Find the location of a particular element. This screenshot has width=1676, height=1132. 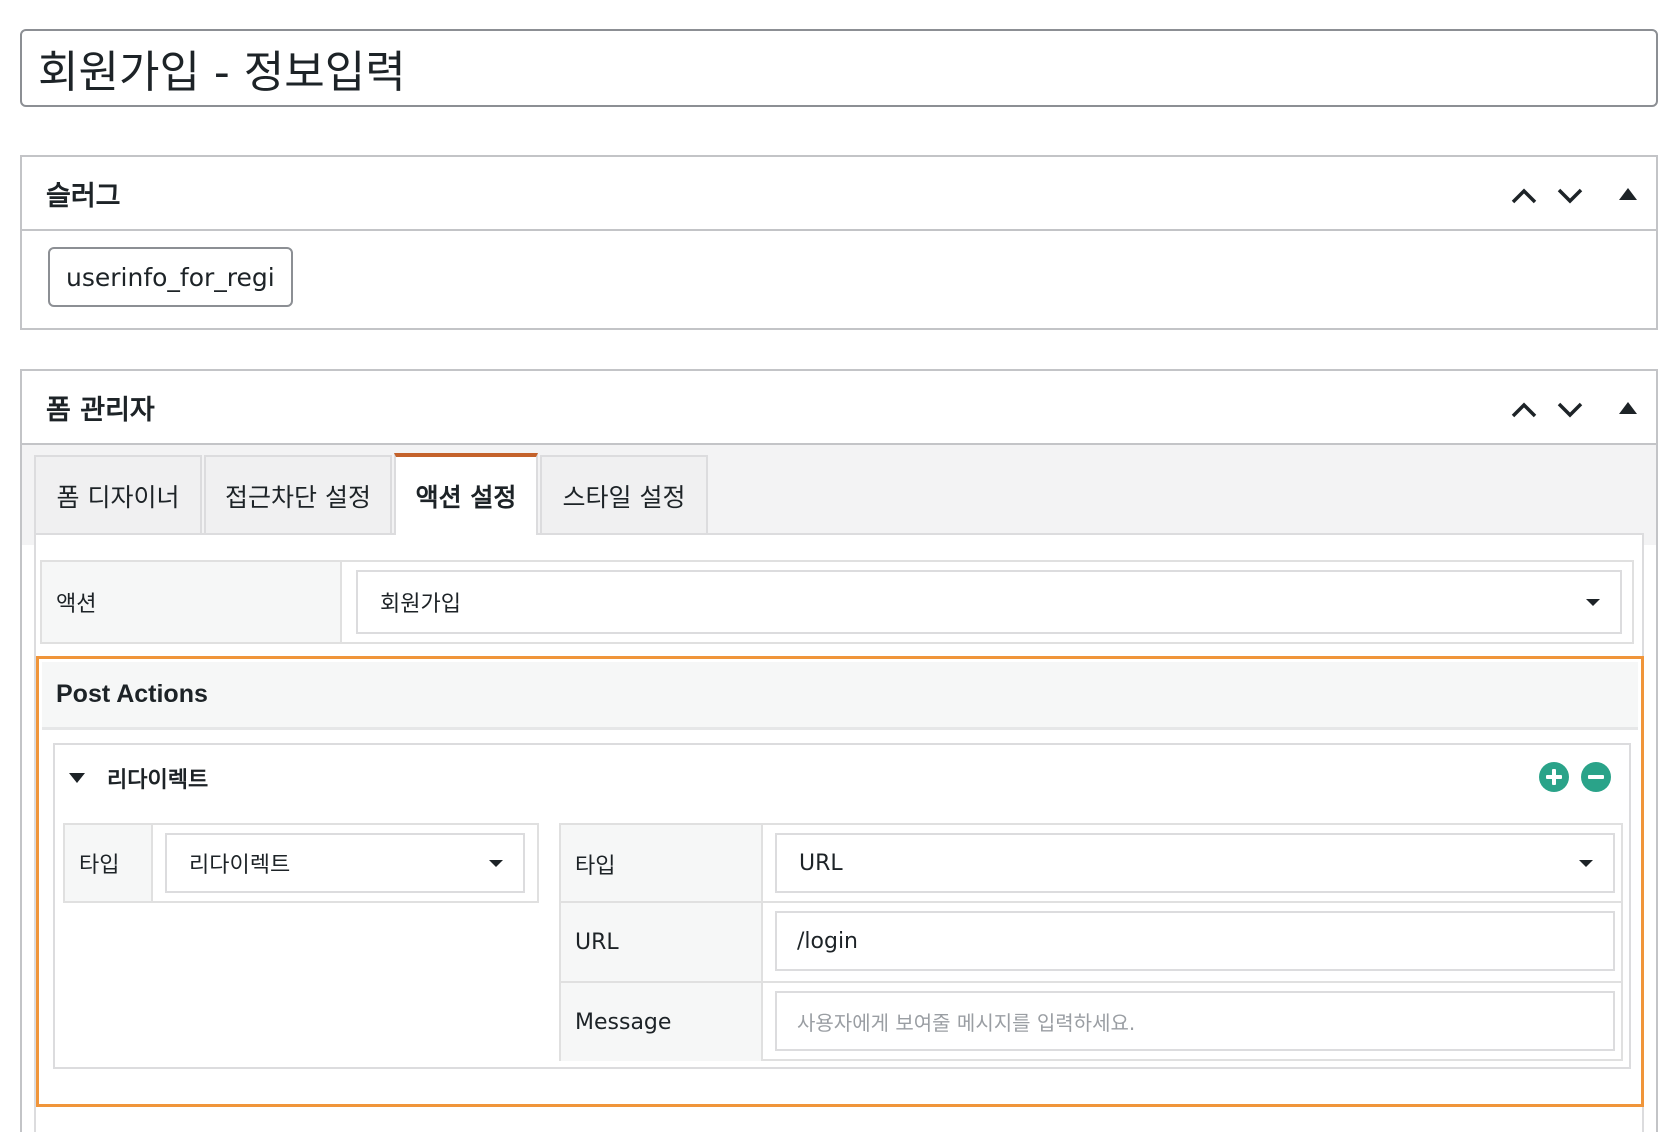

slug-value: userinfo_for_regi is located at coordinates (170, 277).